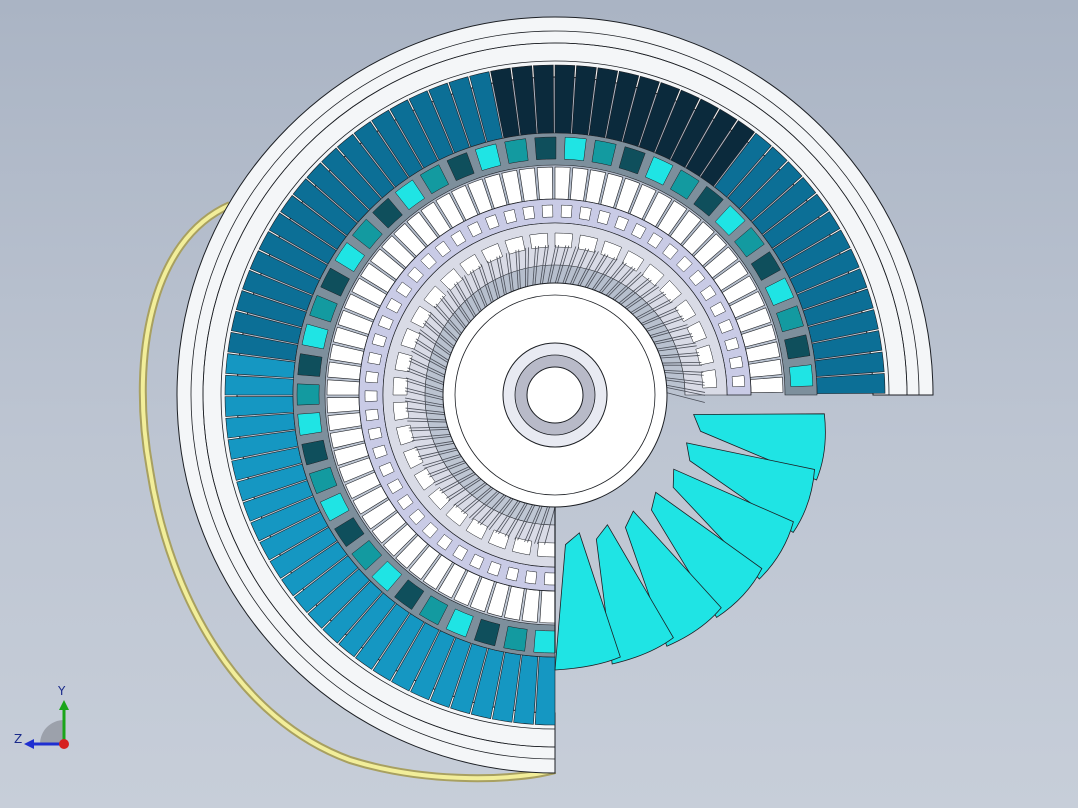  Describe the element at coordinates (64, 744) in the screenshot. I see `x-axis-dot` at that location.